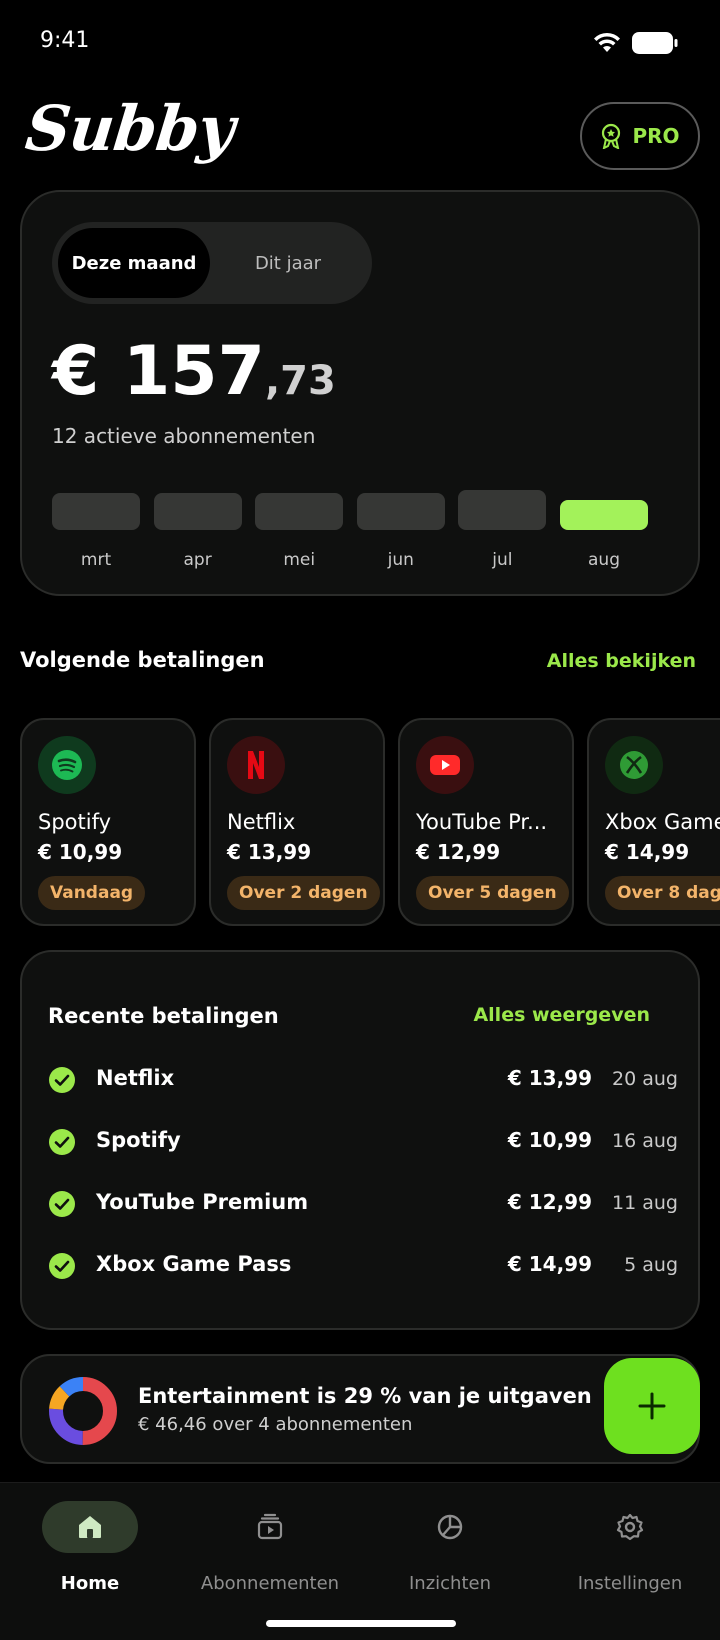  What do you see at coordinates (363, 1204) in the screenshot?
I see `payment-row: YouTube Premium € 12,99 11 aug` at bounding box center [363, 1204].